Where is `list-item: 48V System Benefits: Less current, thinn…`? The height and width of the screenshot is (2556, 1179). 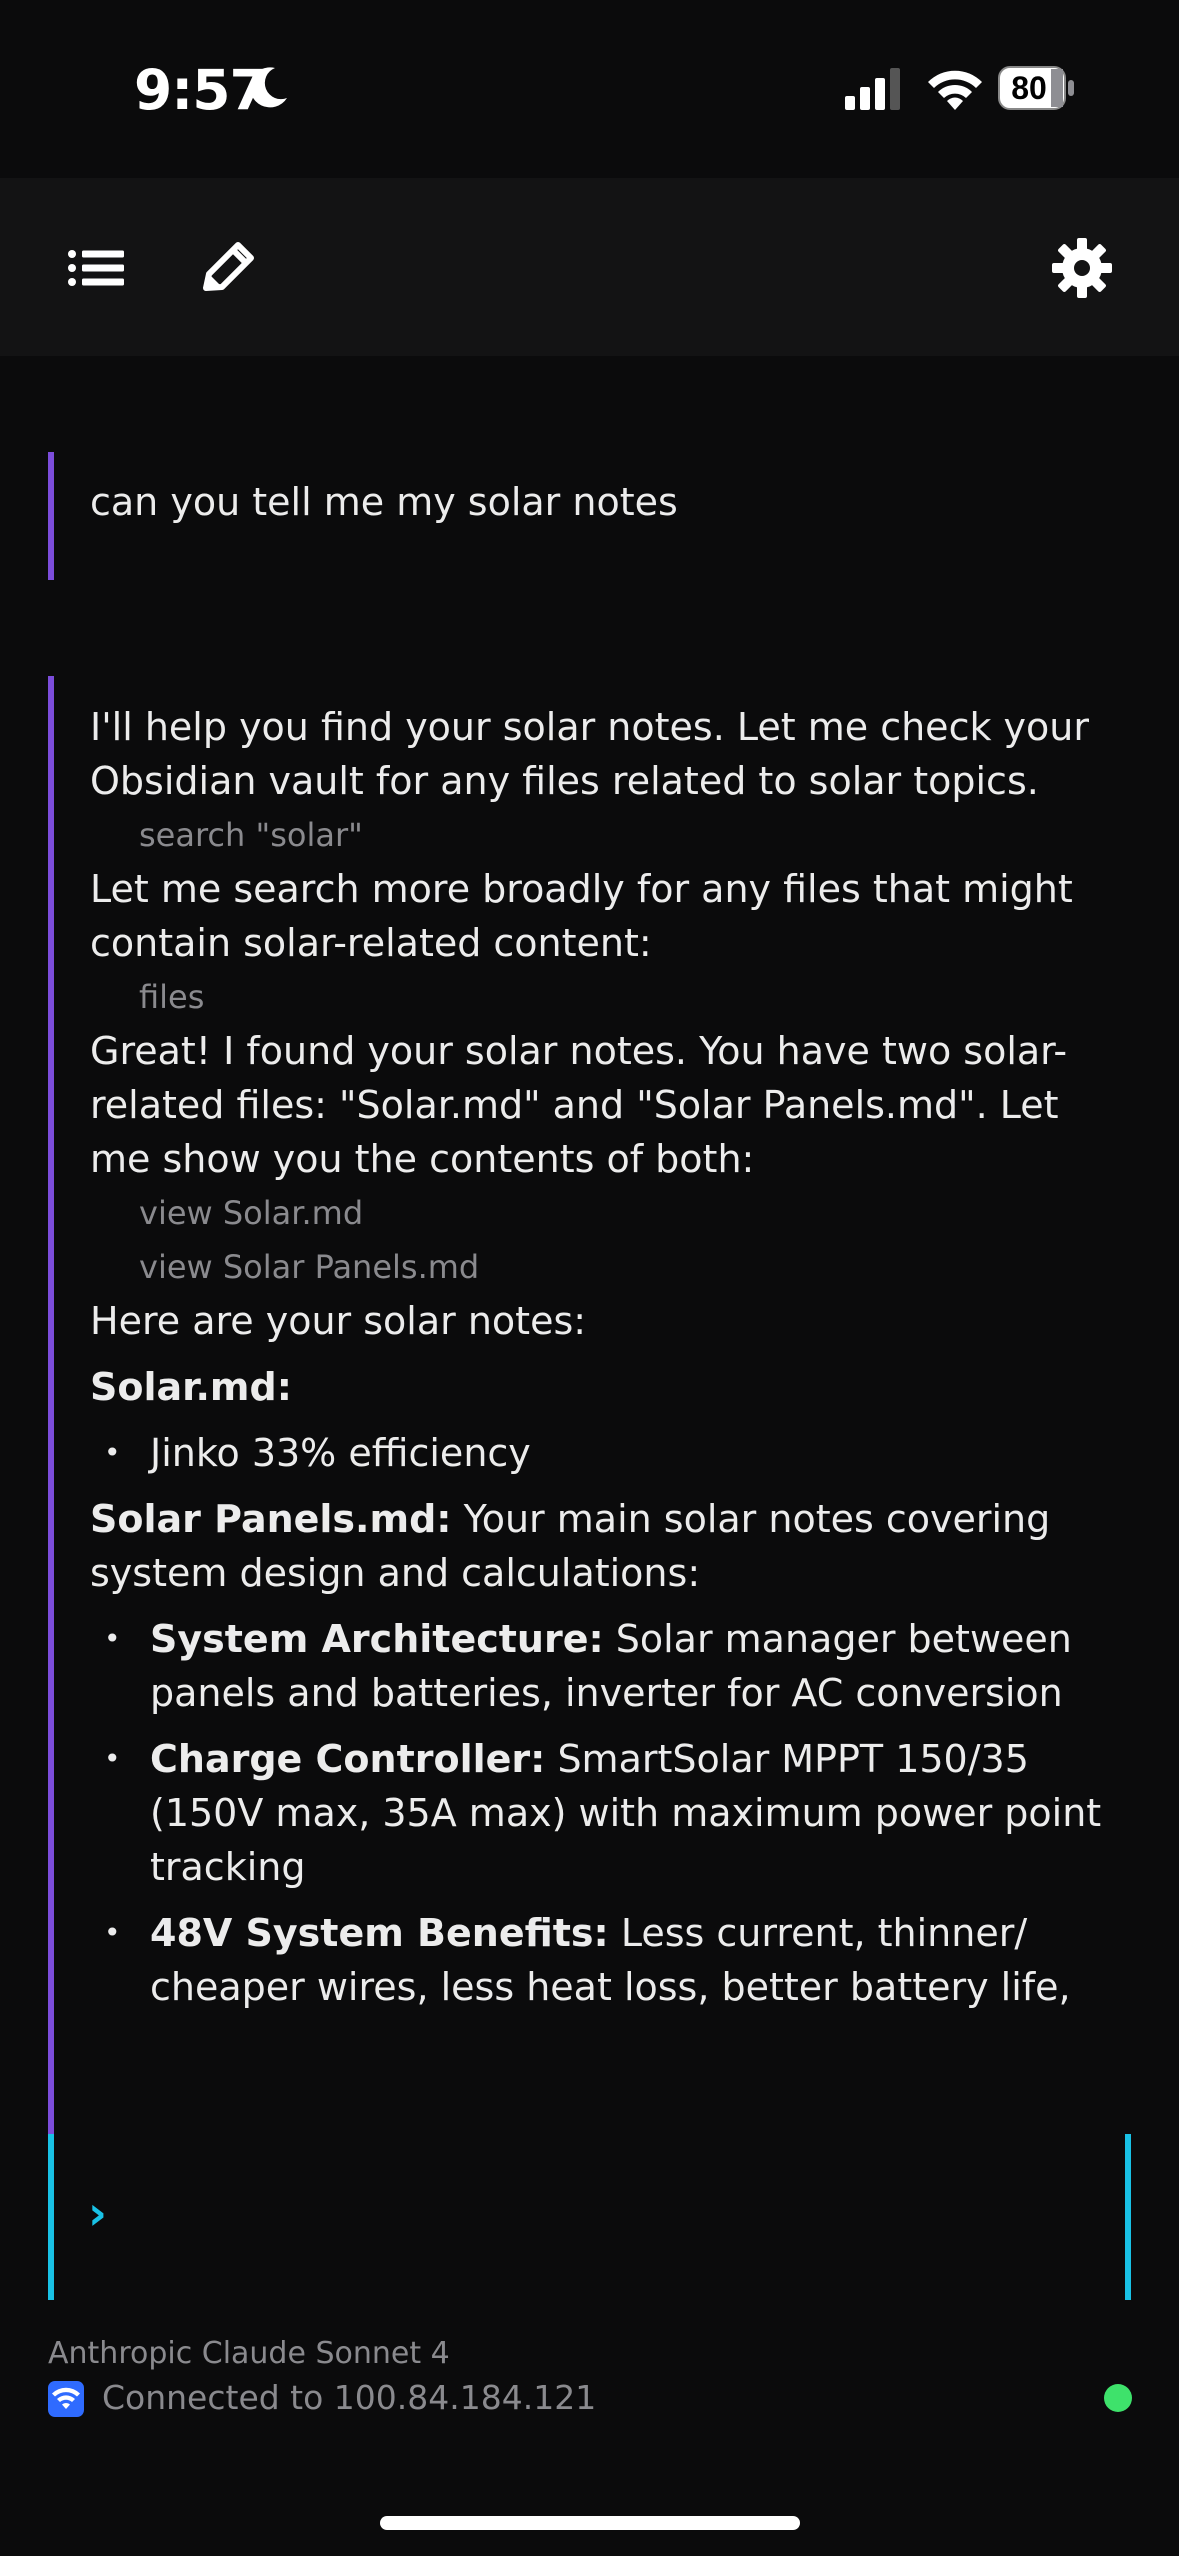 list-item: 48V System Benefits: Less current, thinn… is located at coordinates (605, 1960).